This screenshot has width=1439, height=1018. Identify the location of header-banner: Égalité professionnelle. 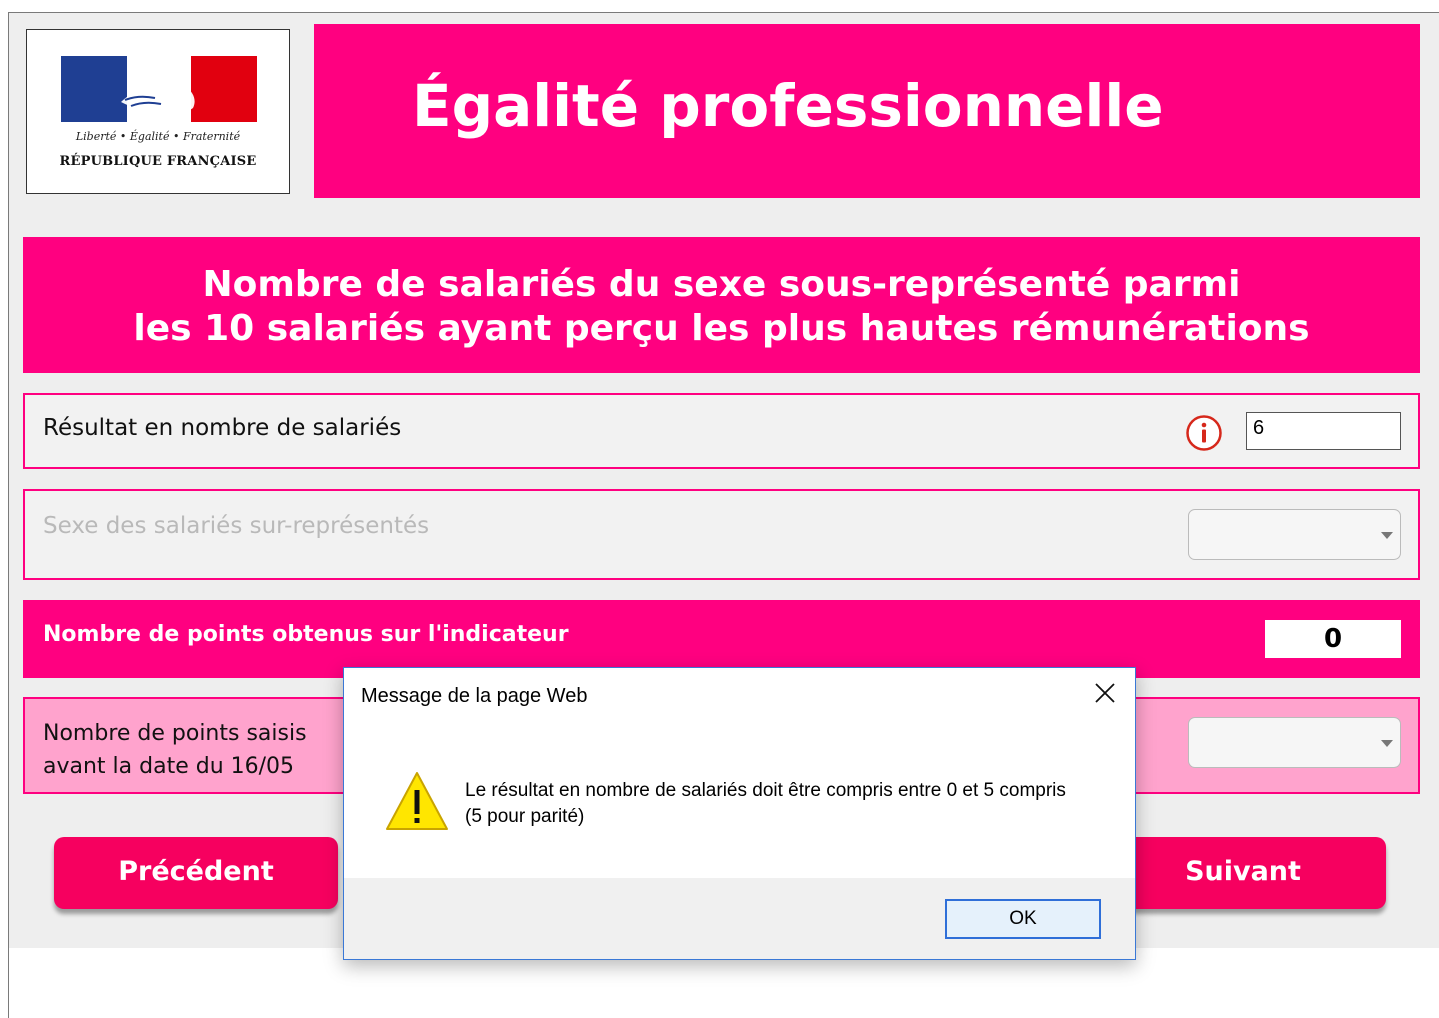
(867, 111).